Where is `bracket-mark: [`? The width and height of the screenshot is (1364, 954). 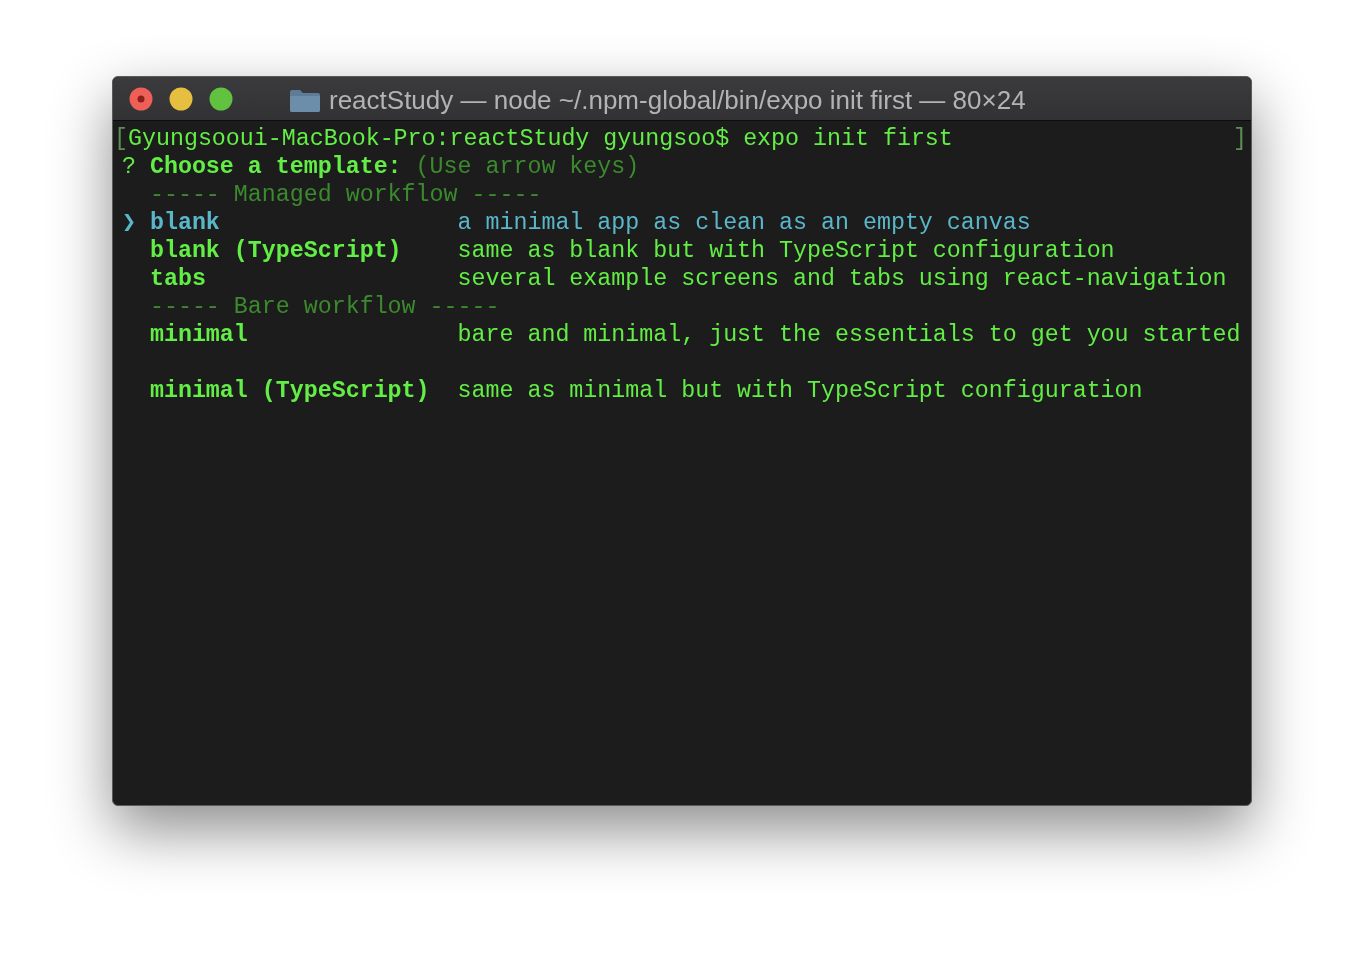
bracket-mark: [ is located at coordinates (121, 139).